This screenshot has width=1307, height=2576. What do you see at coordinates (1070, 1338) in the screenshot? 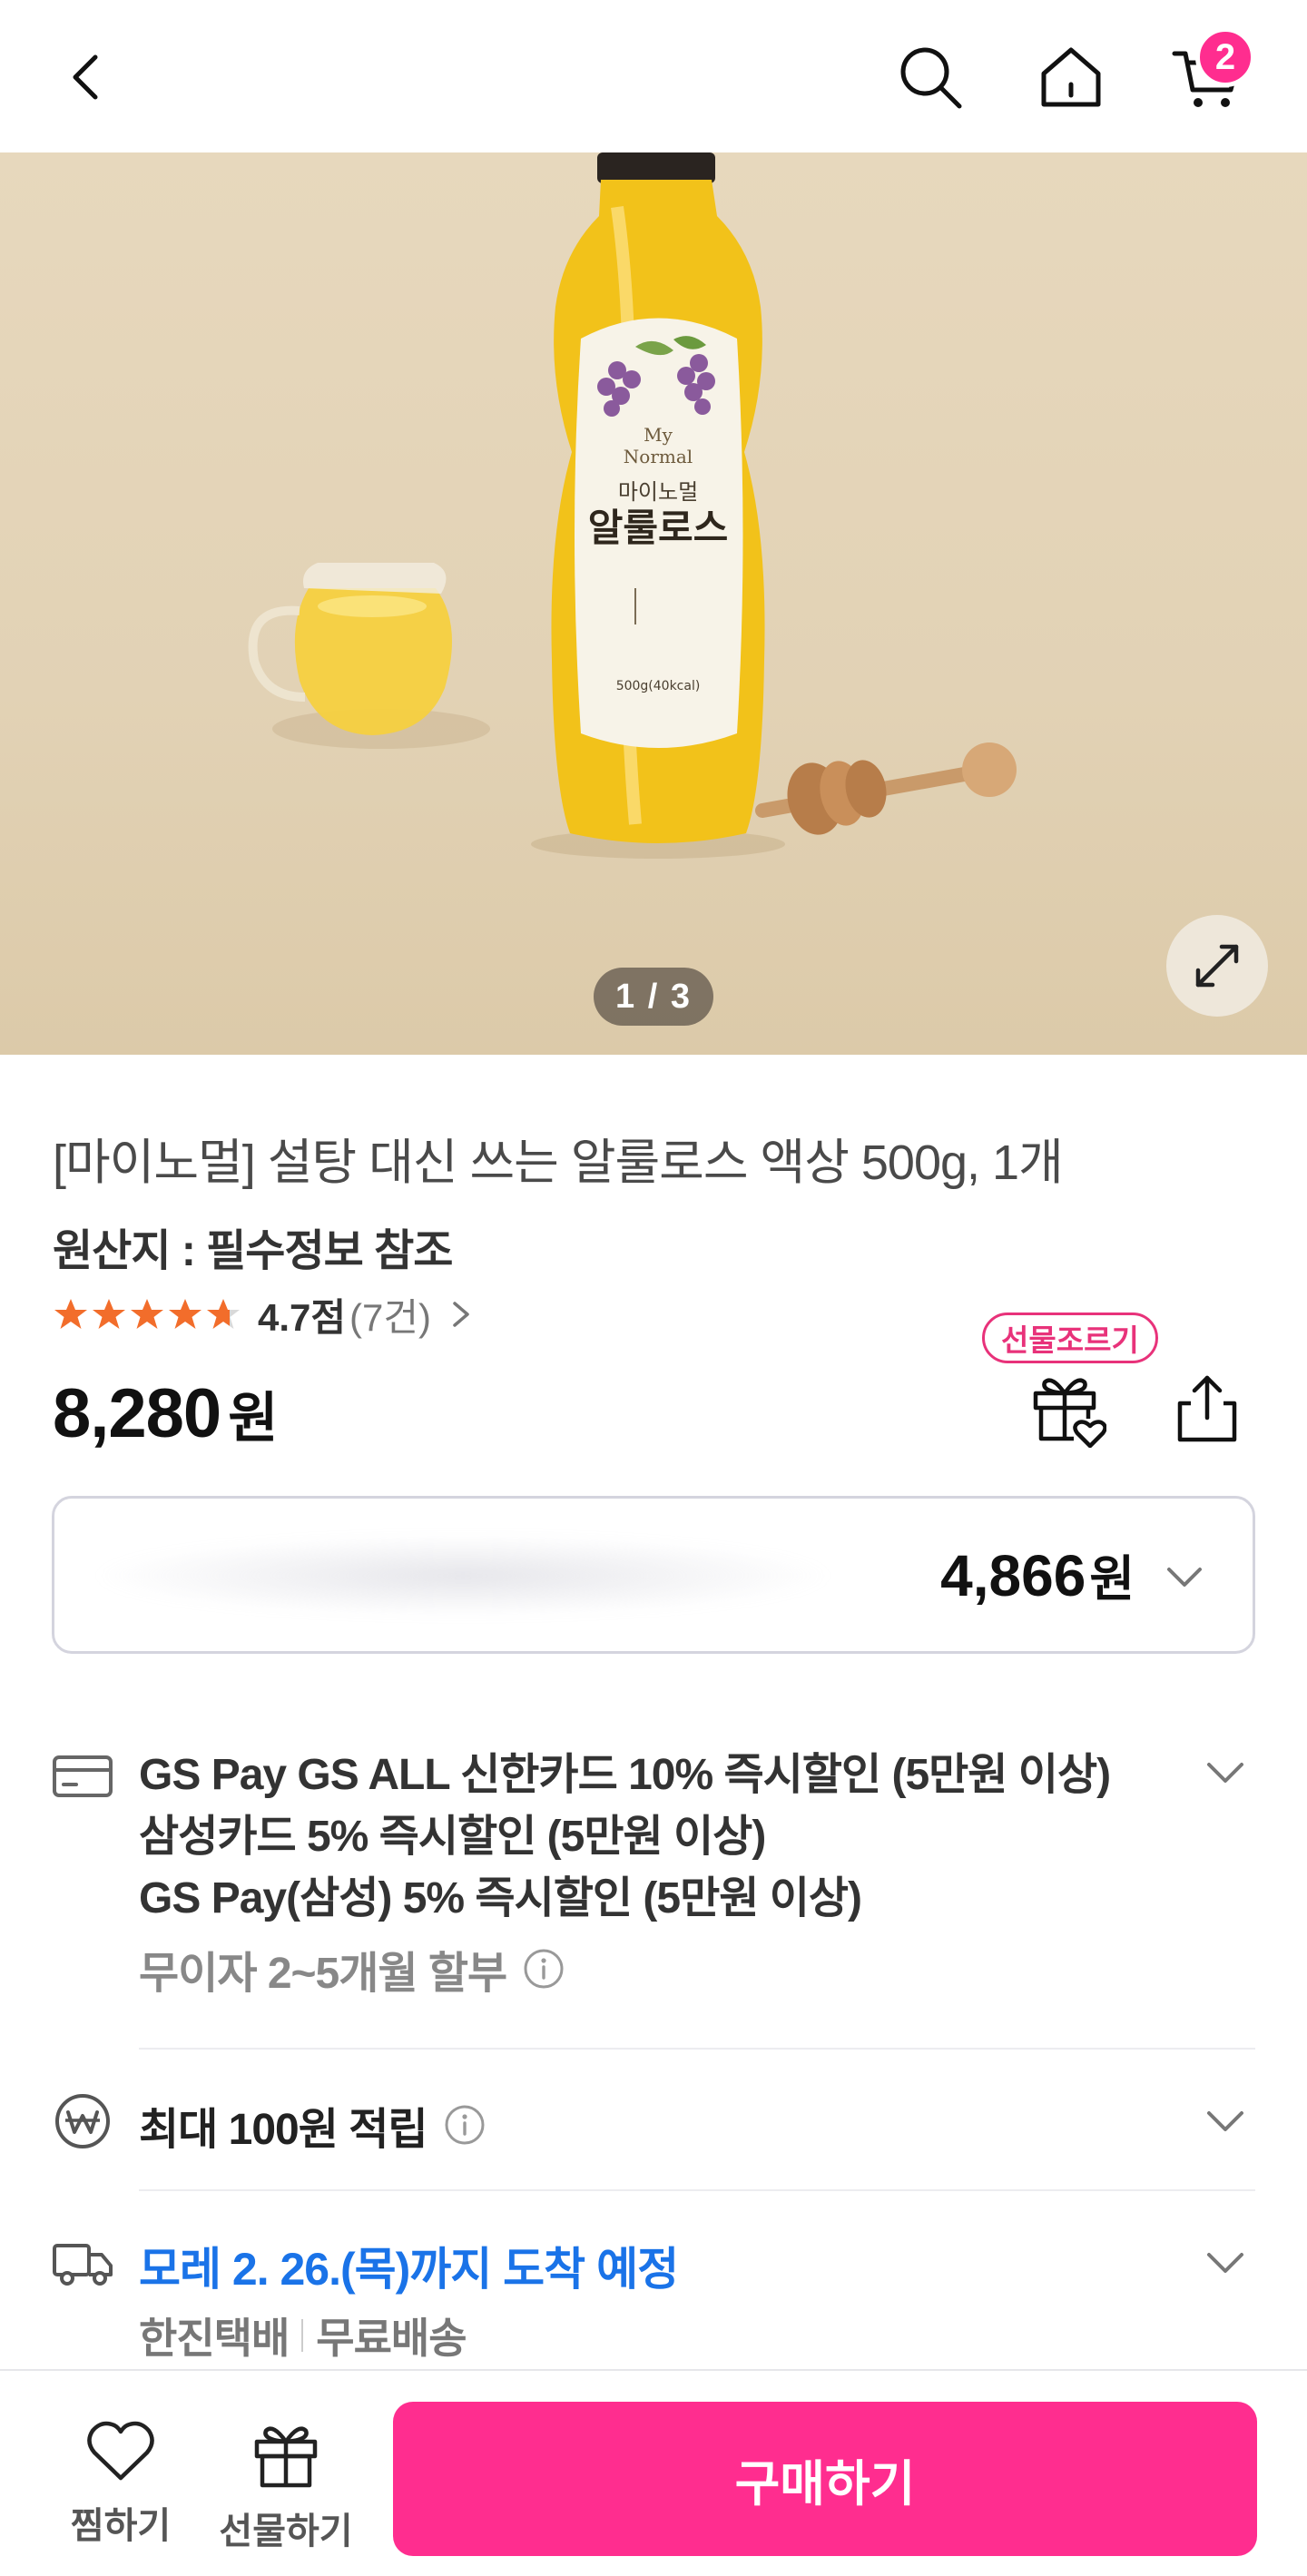
I see `gift-request-badge: 선물조르기` at bounding box center [1070, 1338].